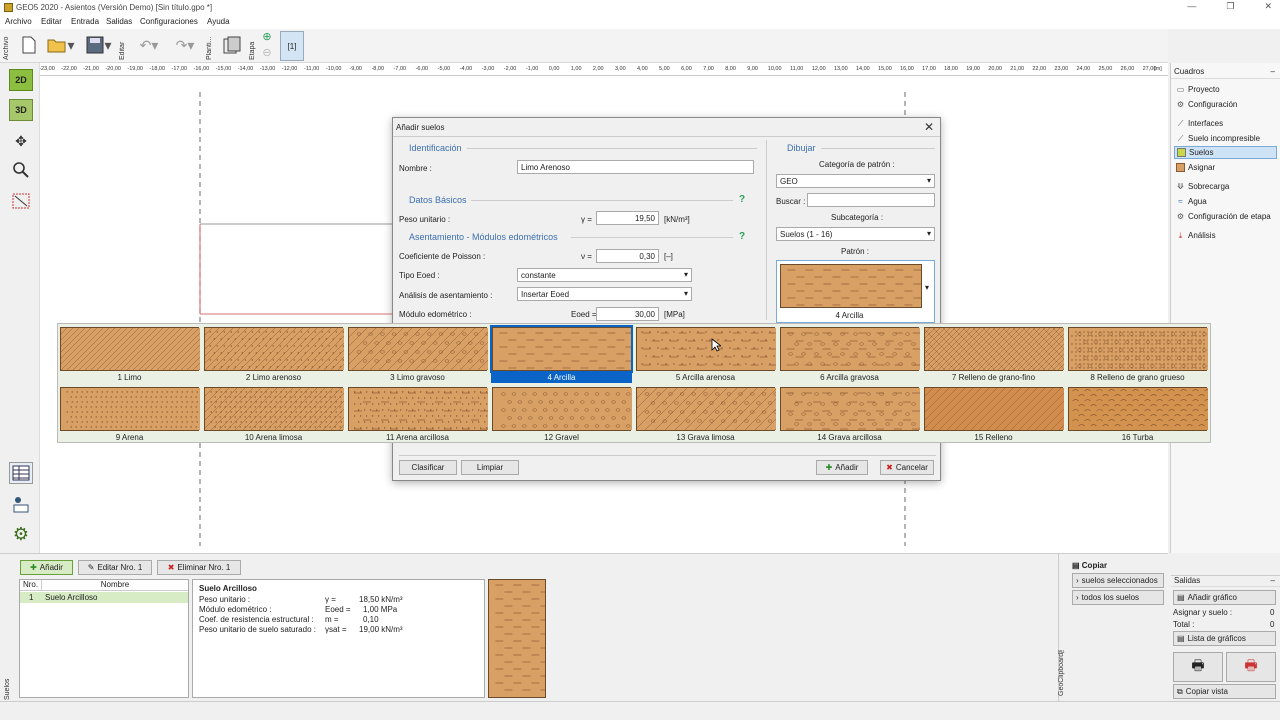 This screenshot has height=720, width=1280. What do you see at coordinates (446, 295) in the screenshot?
I see `analisis-label: Análisis de asentamiento :` at bounding box center [446, 295].